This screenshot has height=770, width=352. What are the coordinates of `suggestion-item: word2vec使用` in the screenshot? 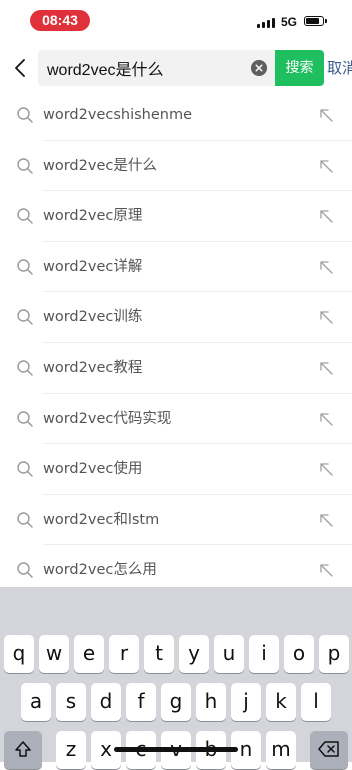 It's located at (176, 469).